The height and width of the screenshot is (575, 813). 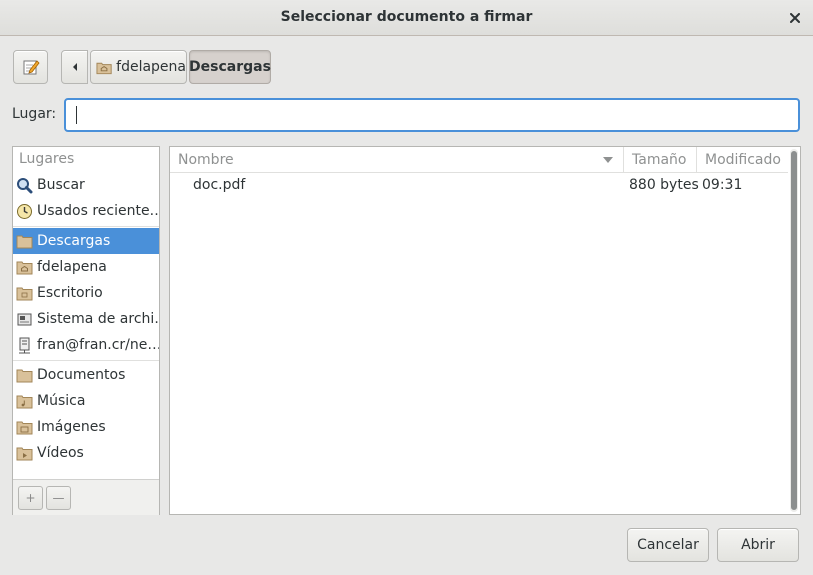 I want to click on sidebar-item-musica: Música, so click(x=86, y=401).